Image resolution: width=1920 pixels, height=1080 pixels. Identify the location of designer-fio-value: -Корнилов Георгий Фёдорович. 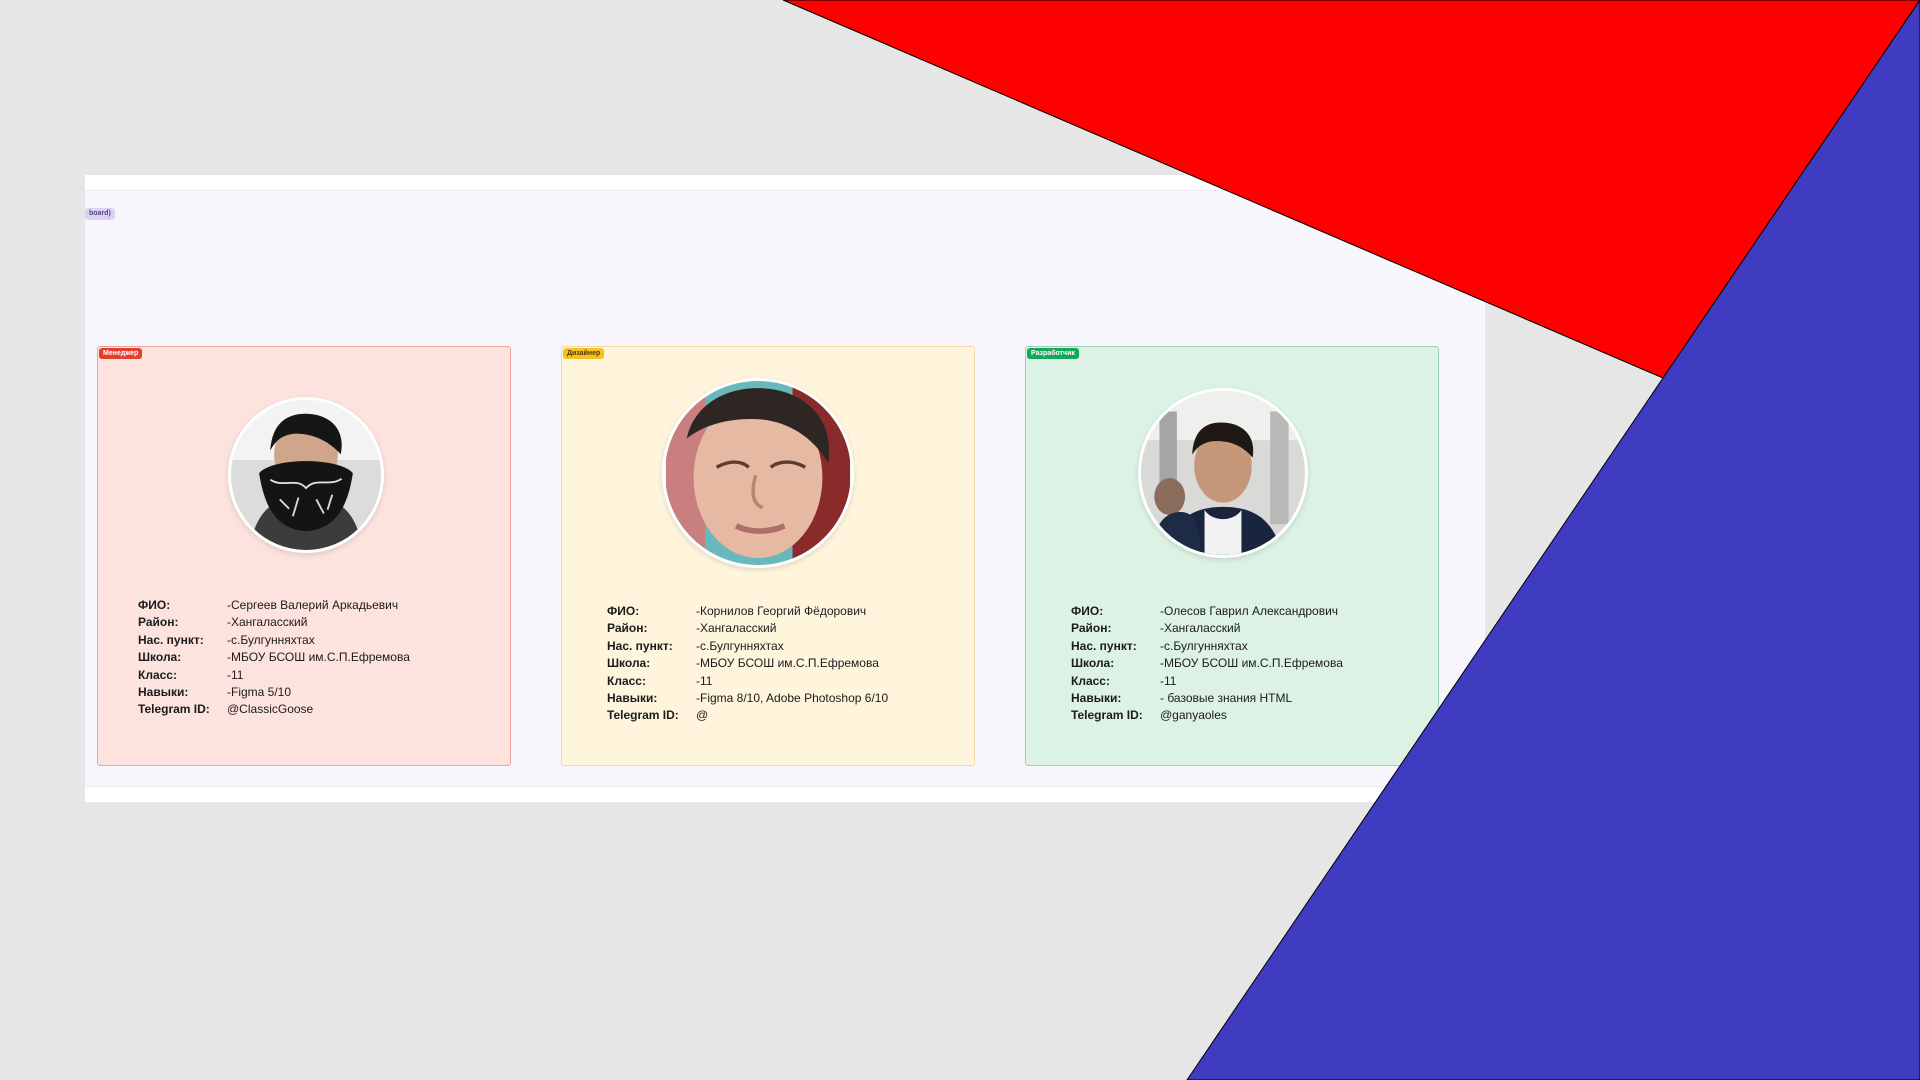
(781, 611).